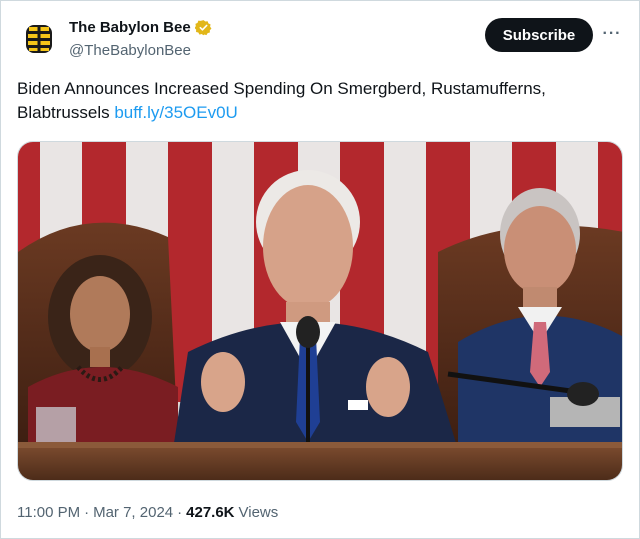  Describe the element at coordinates (130, 27) in the screenshot. I see `display-name: The Babylon Bee` at that location.